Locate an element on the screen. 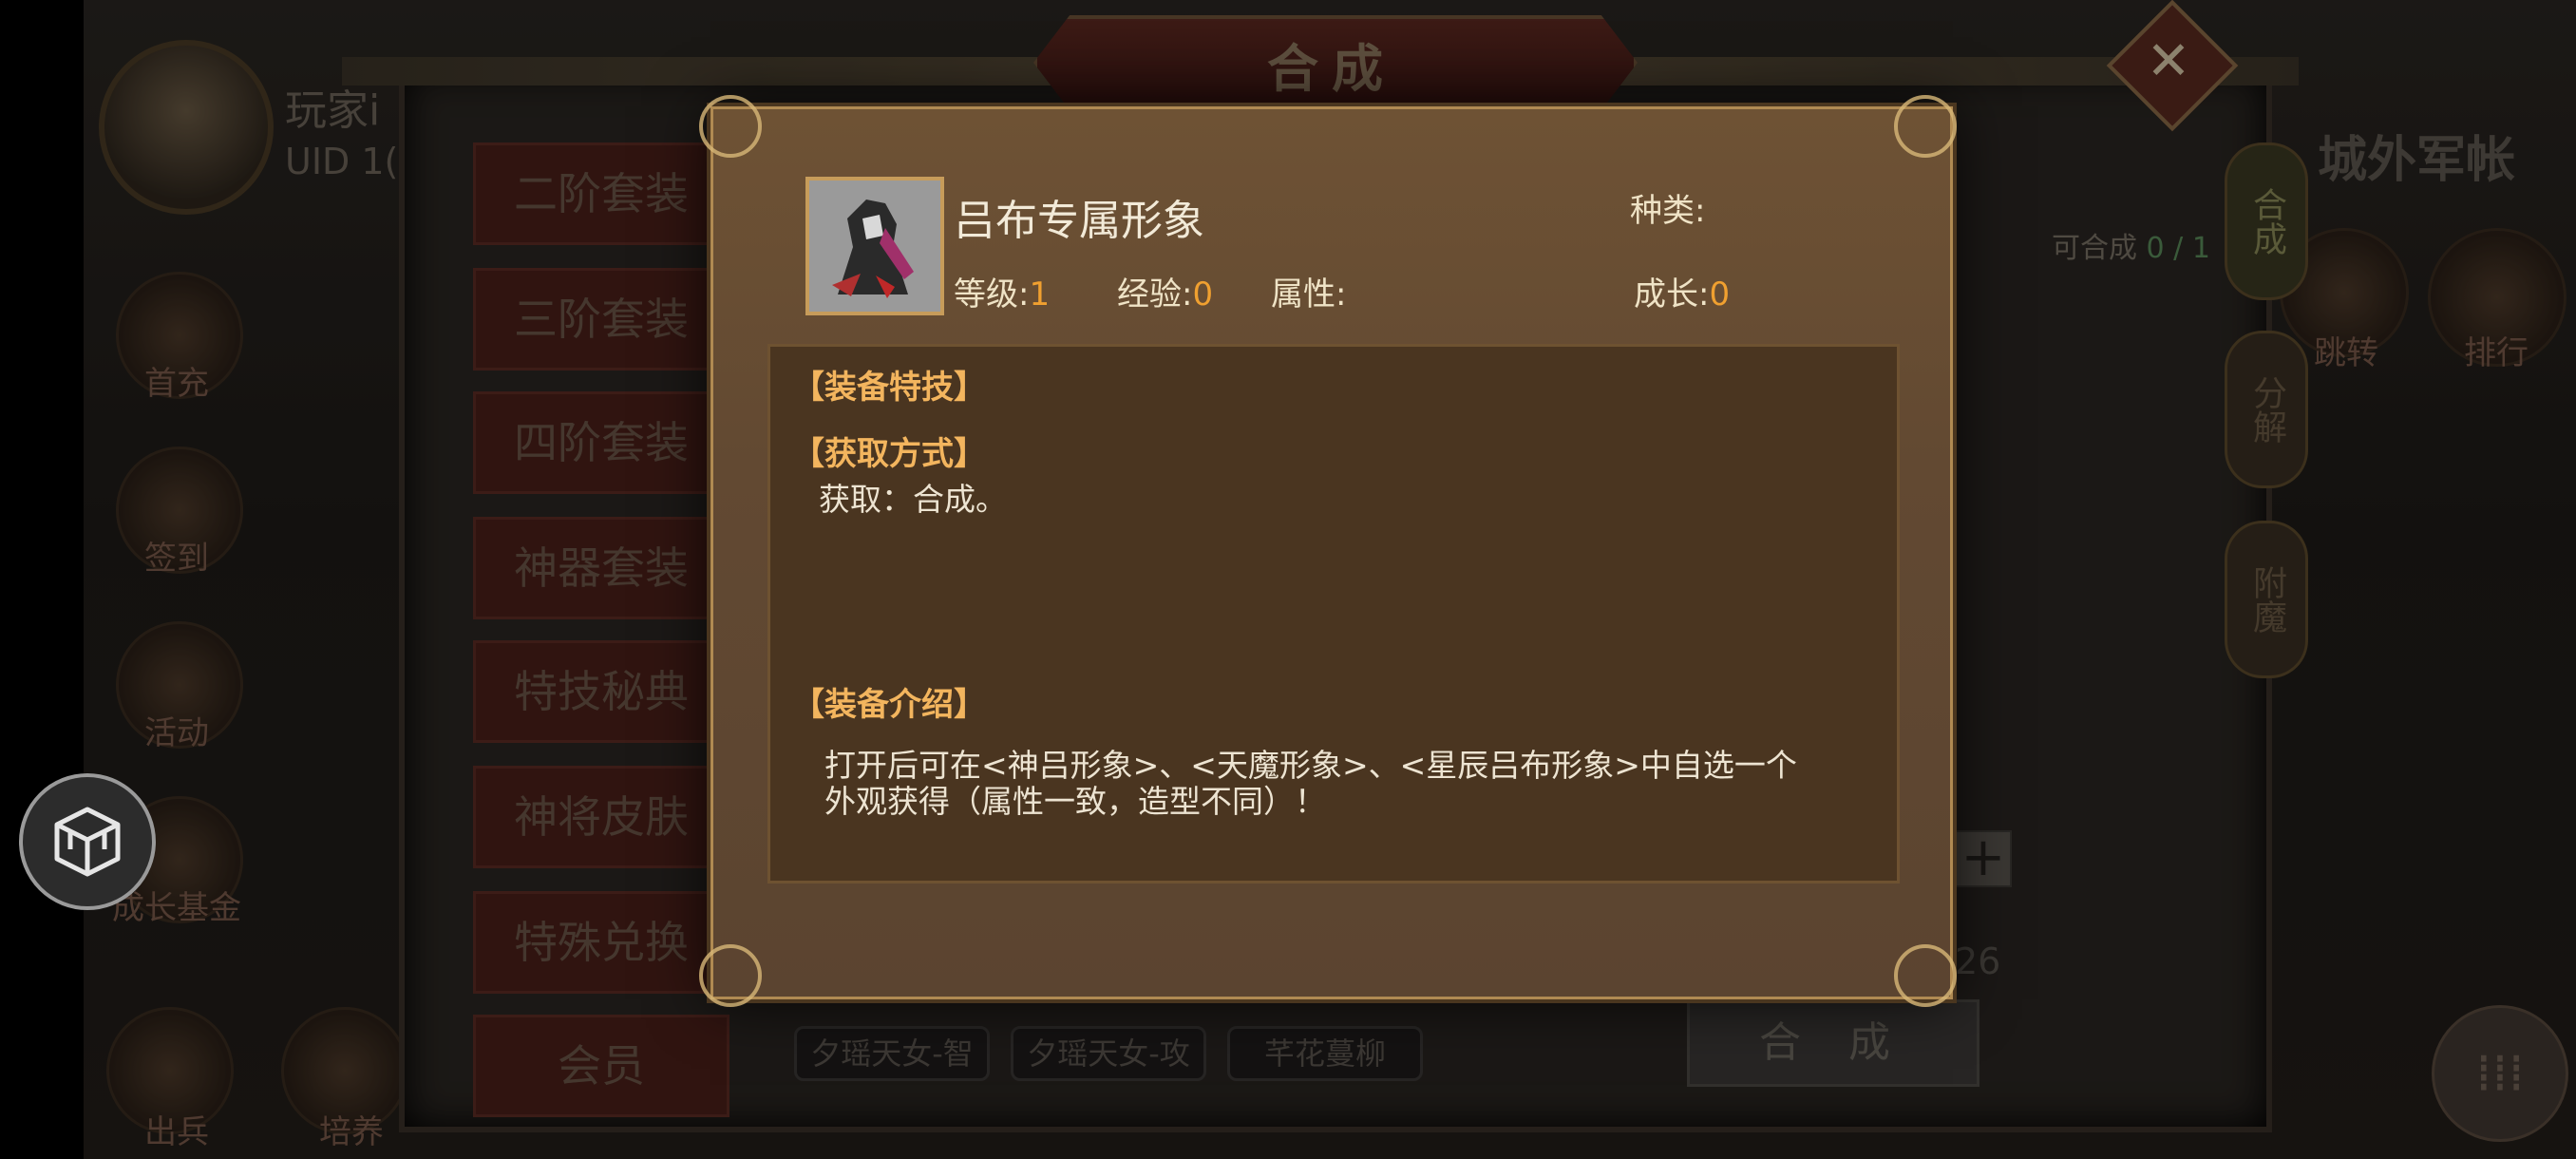 This screenshot has width=2576, height=1159. growth-field: 成长:0 is located at coordinates (1682, 291).